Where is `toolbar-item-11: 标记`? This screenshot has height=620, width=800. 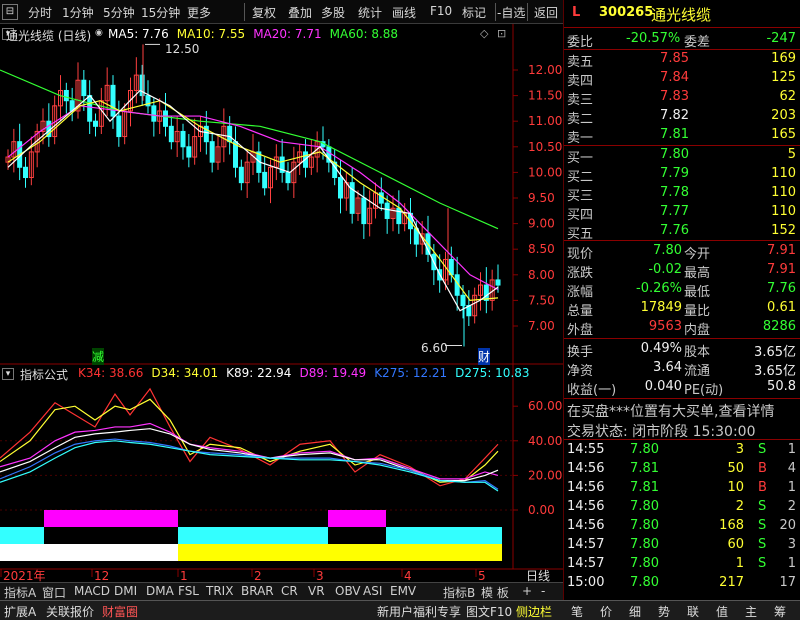
toolbar-item-11: 标记 is located at coordinates (474, 12).